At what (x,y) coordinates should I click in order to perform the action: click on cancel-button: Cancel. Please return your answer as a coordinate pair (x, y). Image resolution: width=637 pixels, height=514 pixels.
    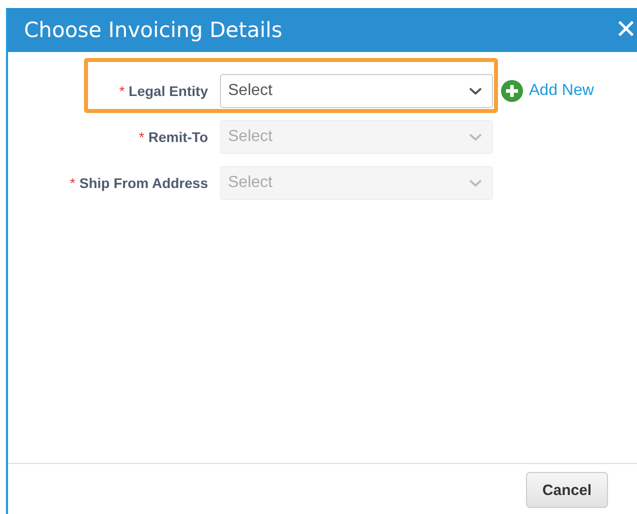
    Looking at the image, I should click on (567, 490).